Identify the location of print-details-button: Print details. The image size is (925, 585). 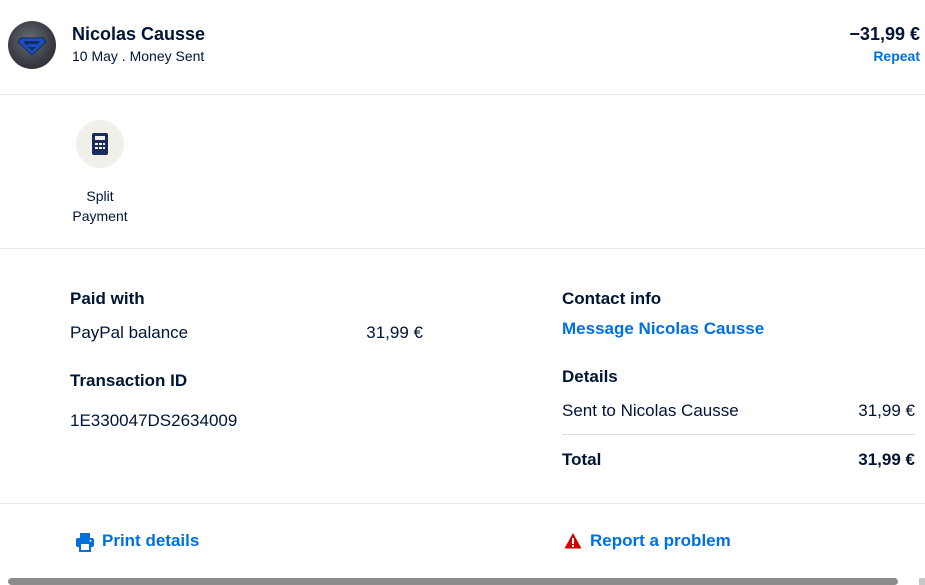
(145, 542).